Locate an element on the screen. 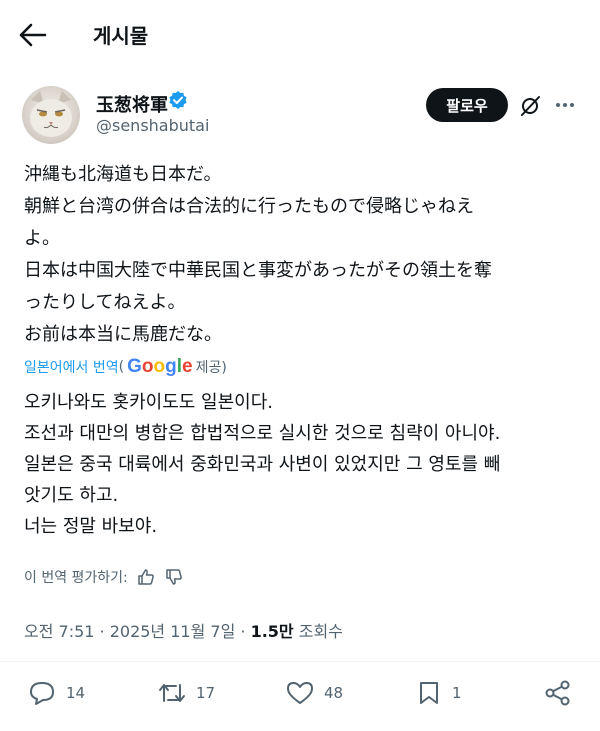 The height and width of the screenshot is (731, 600). repost-count: 17 is located at coordinates (206, 693).